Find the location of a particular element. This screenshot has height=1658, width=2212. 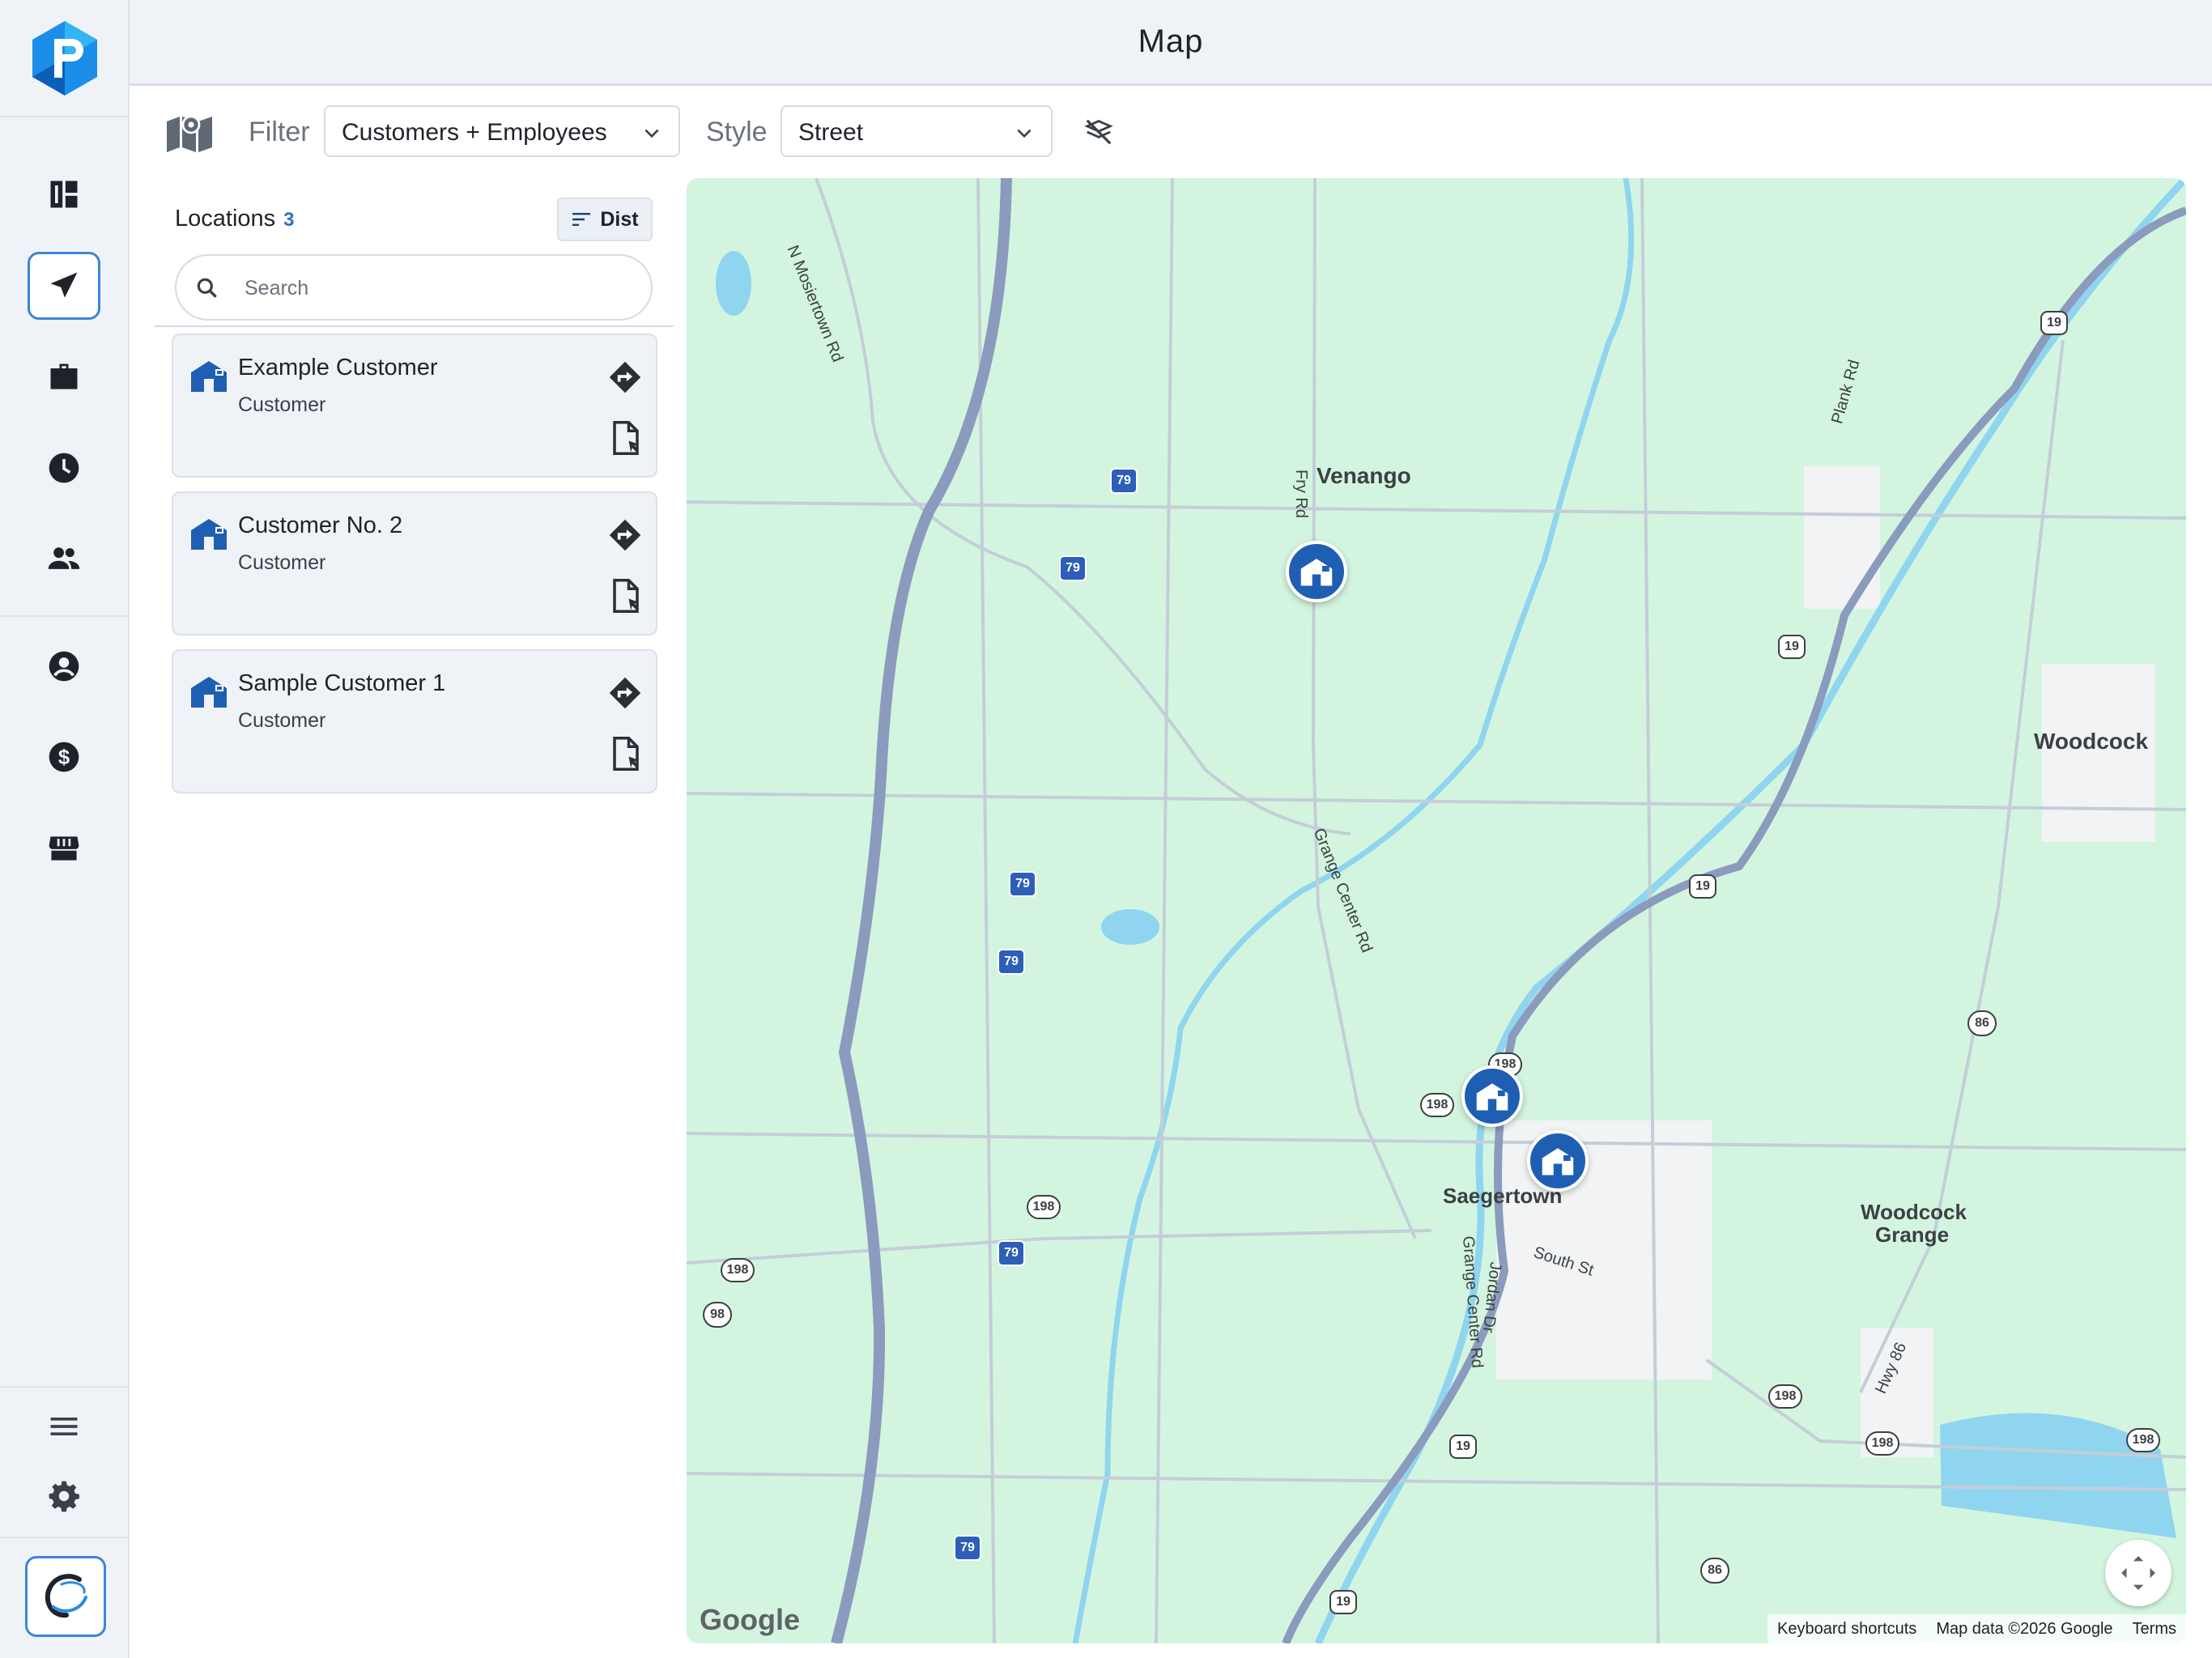

nav-jobs is located at coordinates (64, 377).